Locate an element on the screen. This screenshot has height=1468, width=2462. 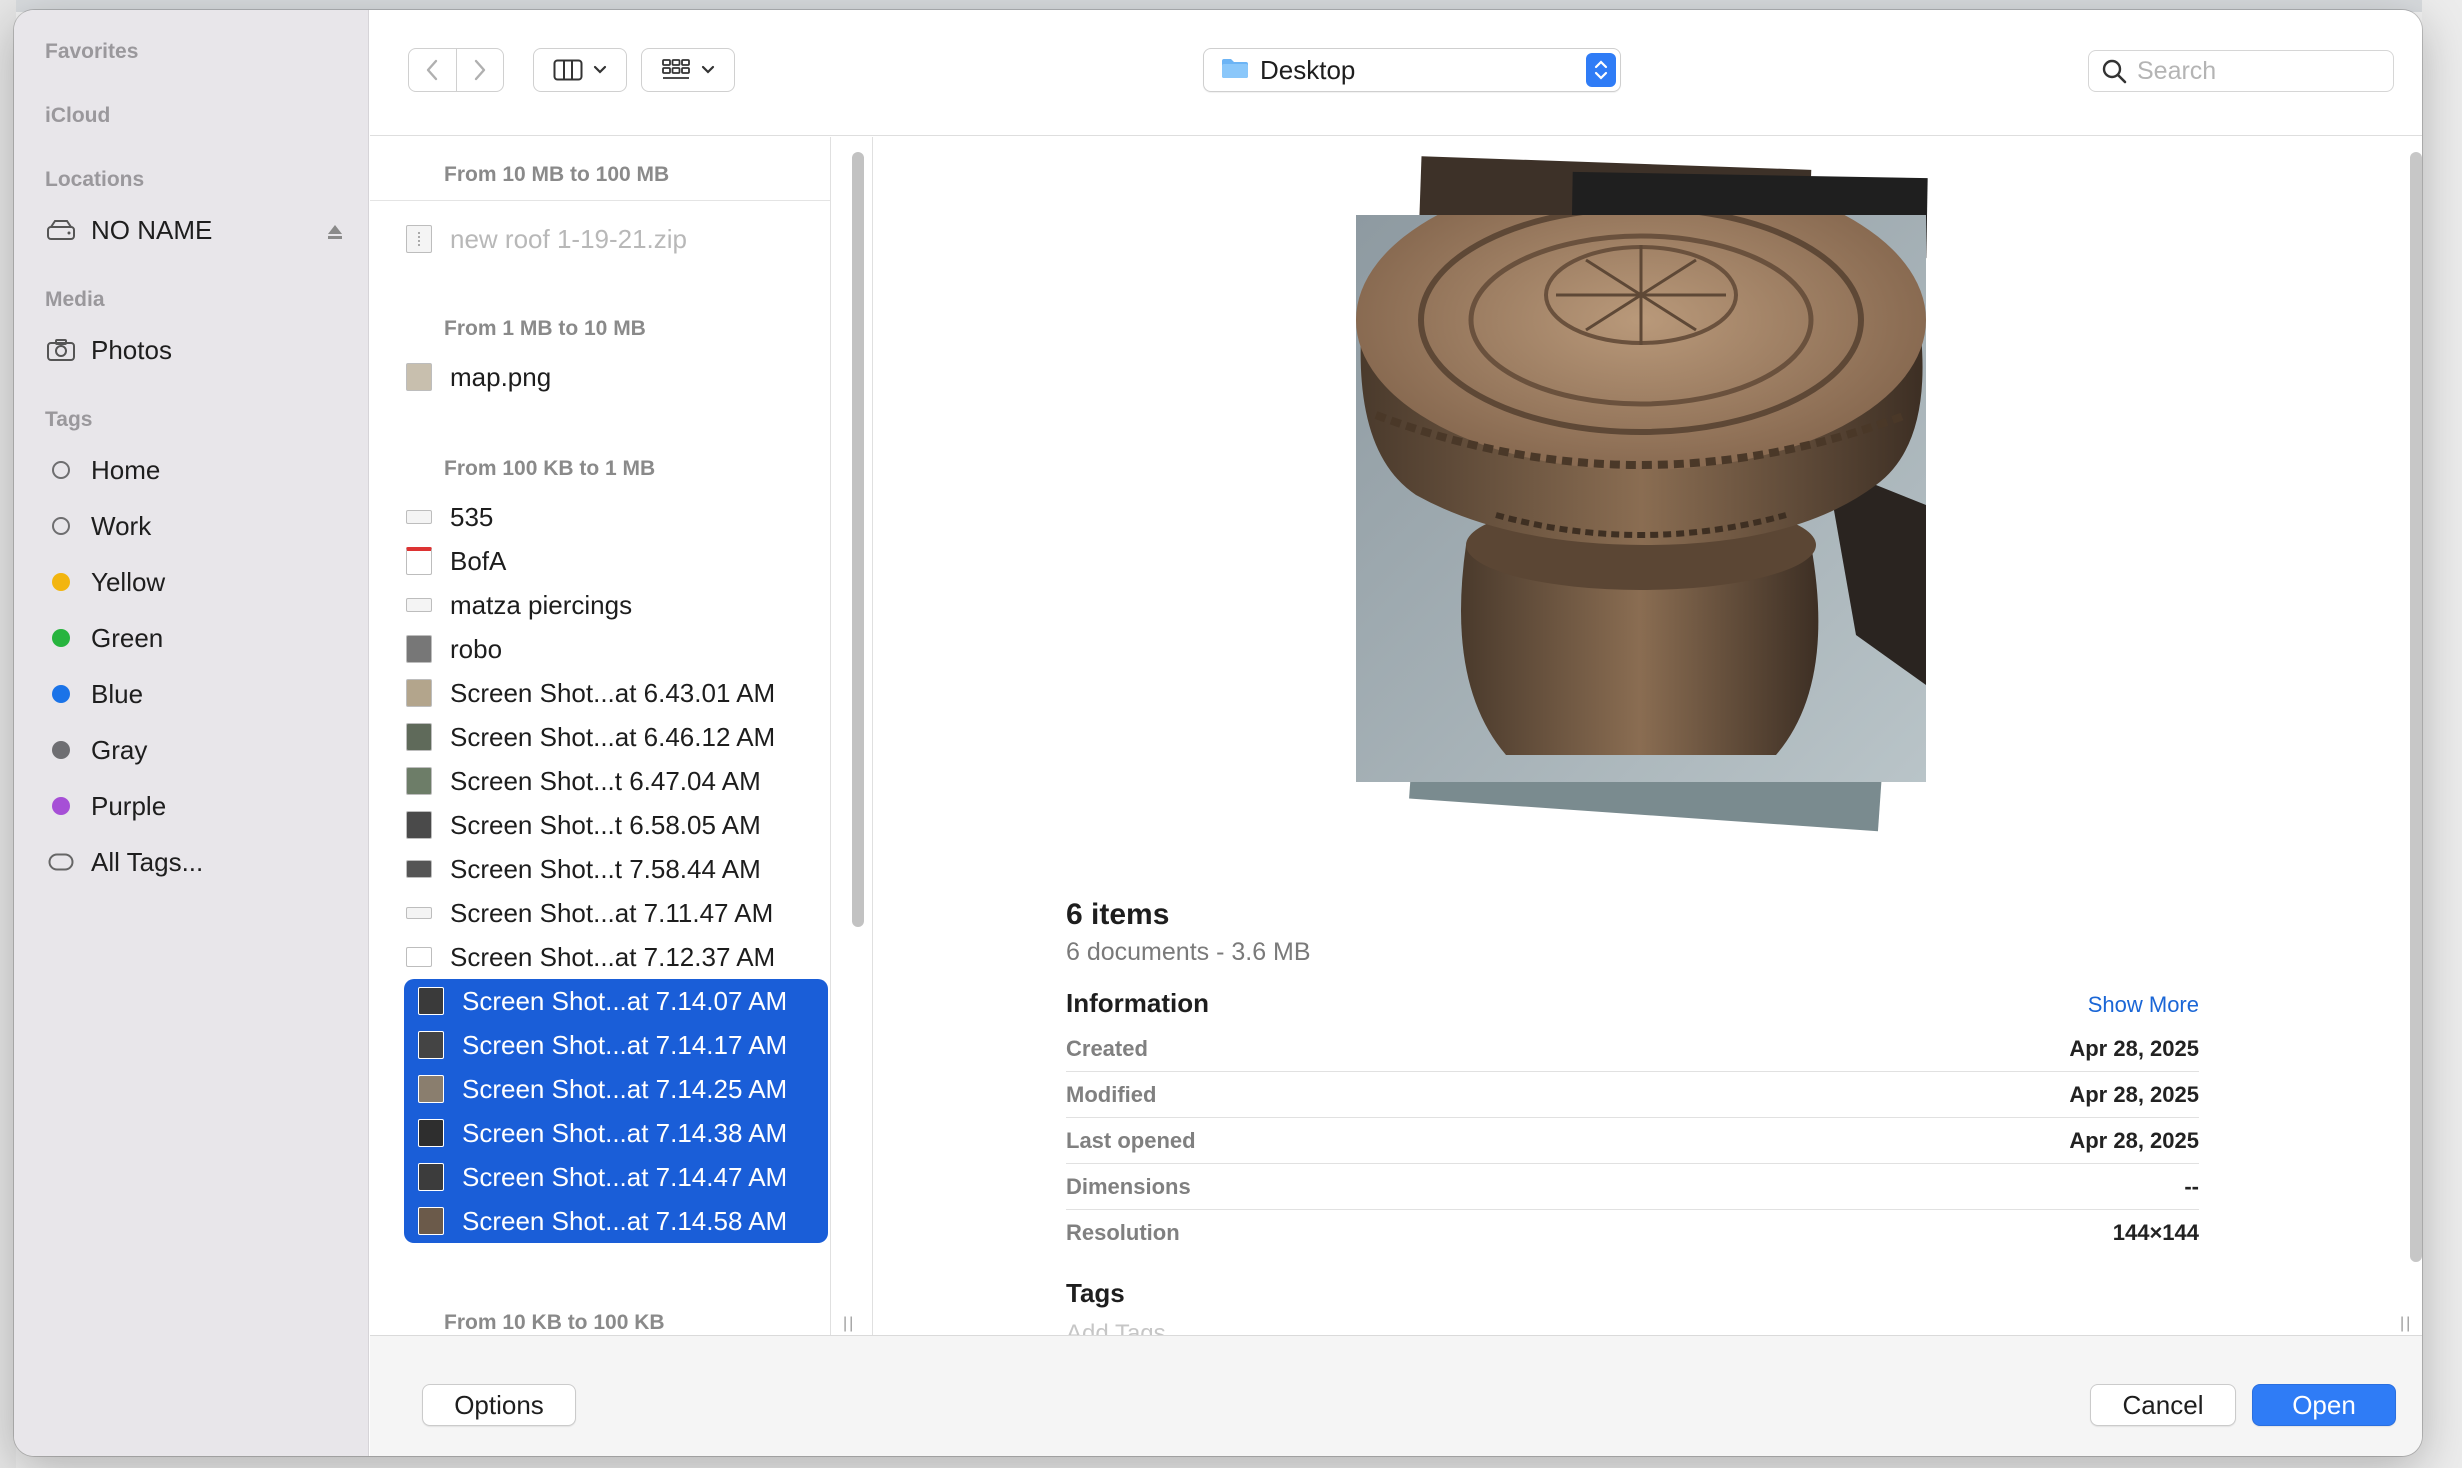
sidebar-item-photos: Photos is located at coordinates (195, 350).